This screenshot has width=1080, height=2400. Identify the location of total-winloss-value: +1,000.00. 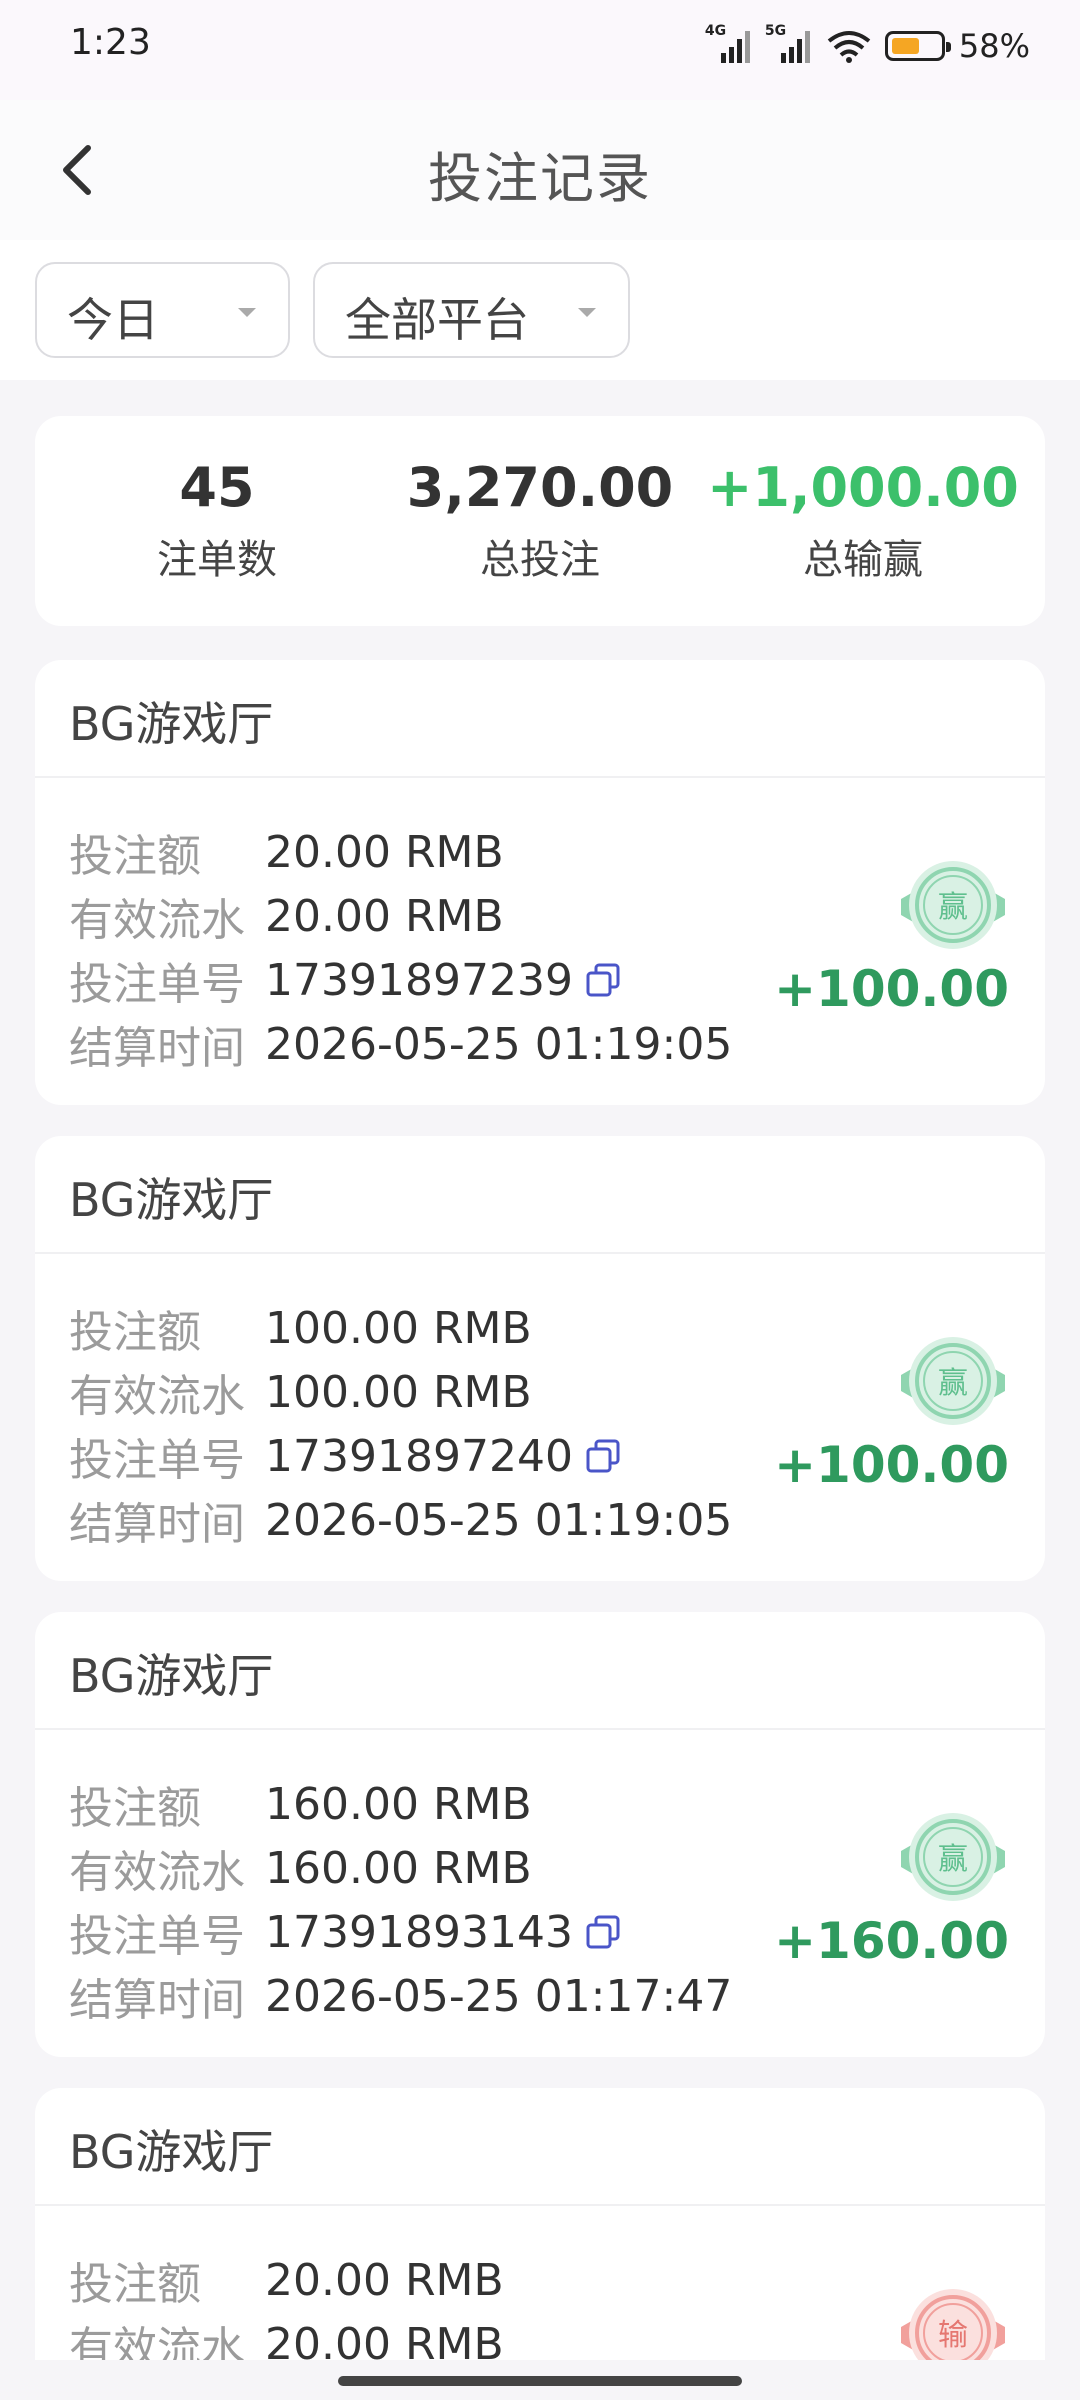
(863, 487).